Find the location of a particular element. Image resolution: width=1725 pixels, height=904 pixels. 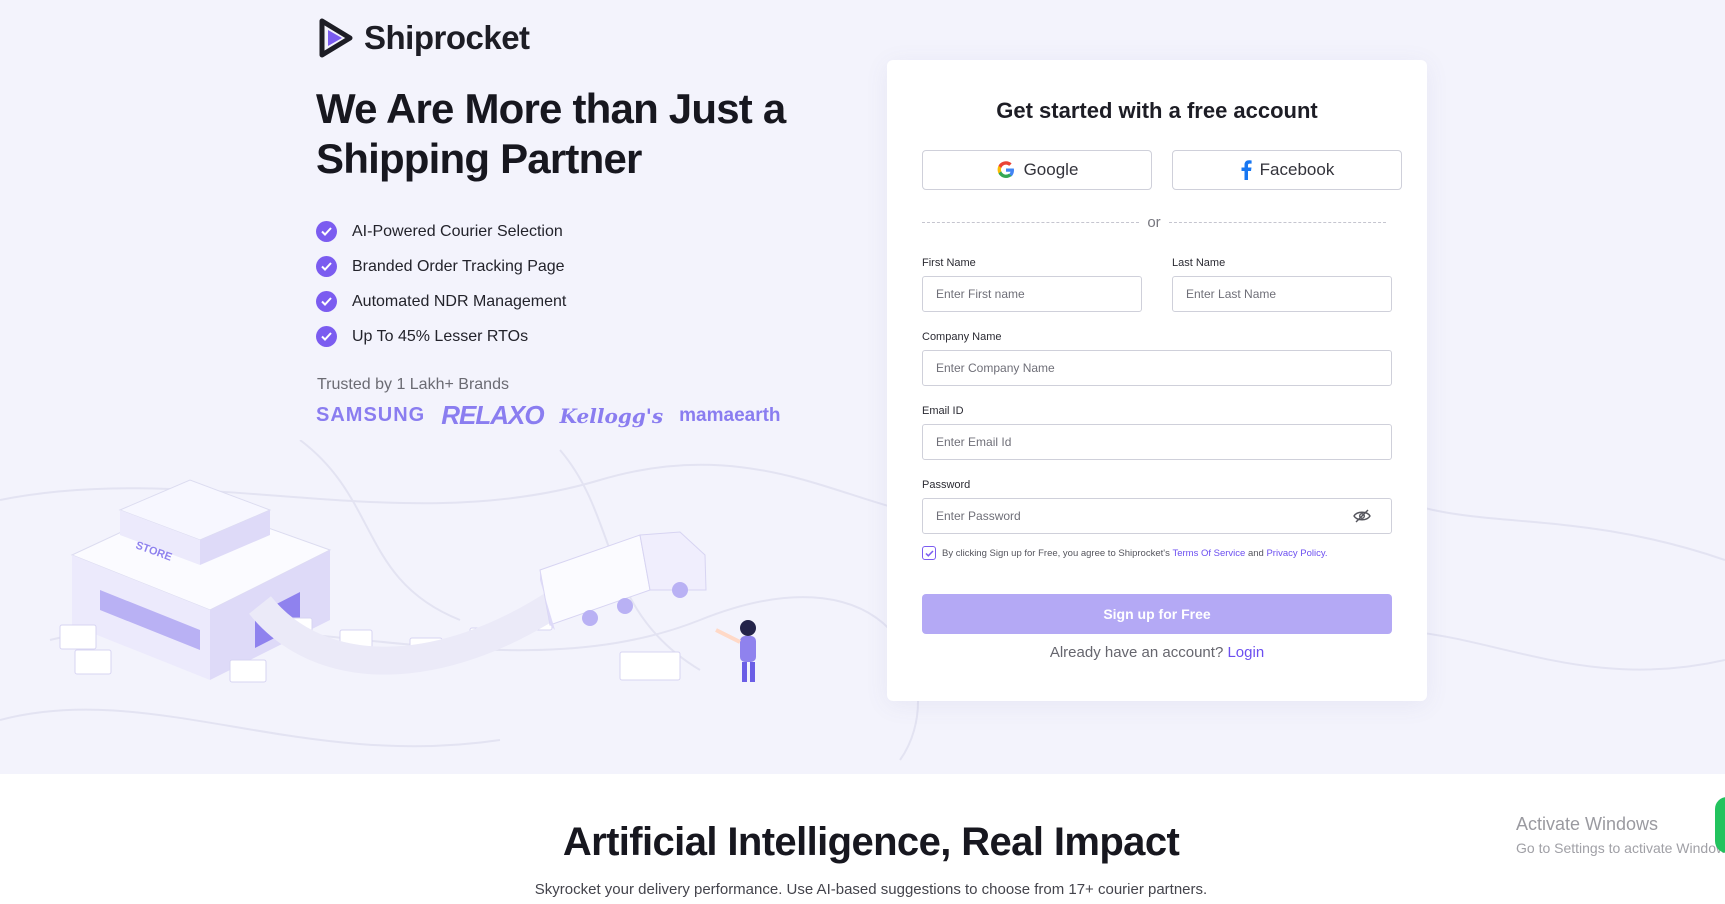

company-name-input is located at coordinates (1157, 368).